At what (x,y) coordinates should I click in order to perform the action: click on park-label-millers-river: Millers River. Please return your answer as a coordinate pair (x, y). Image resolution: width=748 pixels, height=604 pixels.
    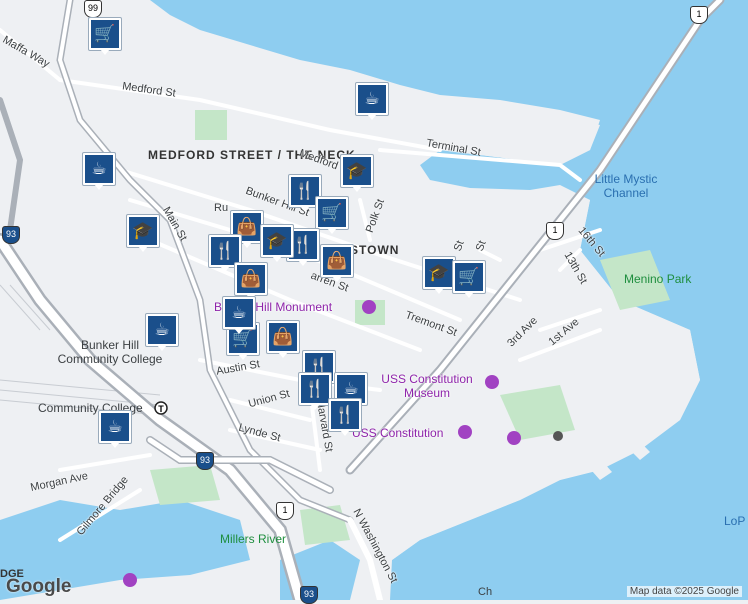
    Looking at the image, I should click on (253, 539).